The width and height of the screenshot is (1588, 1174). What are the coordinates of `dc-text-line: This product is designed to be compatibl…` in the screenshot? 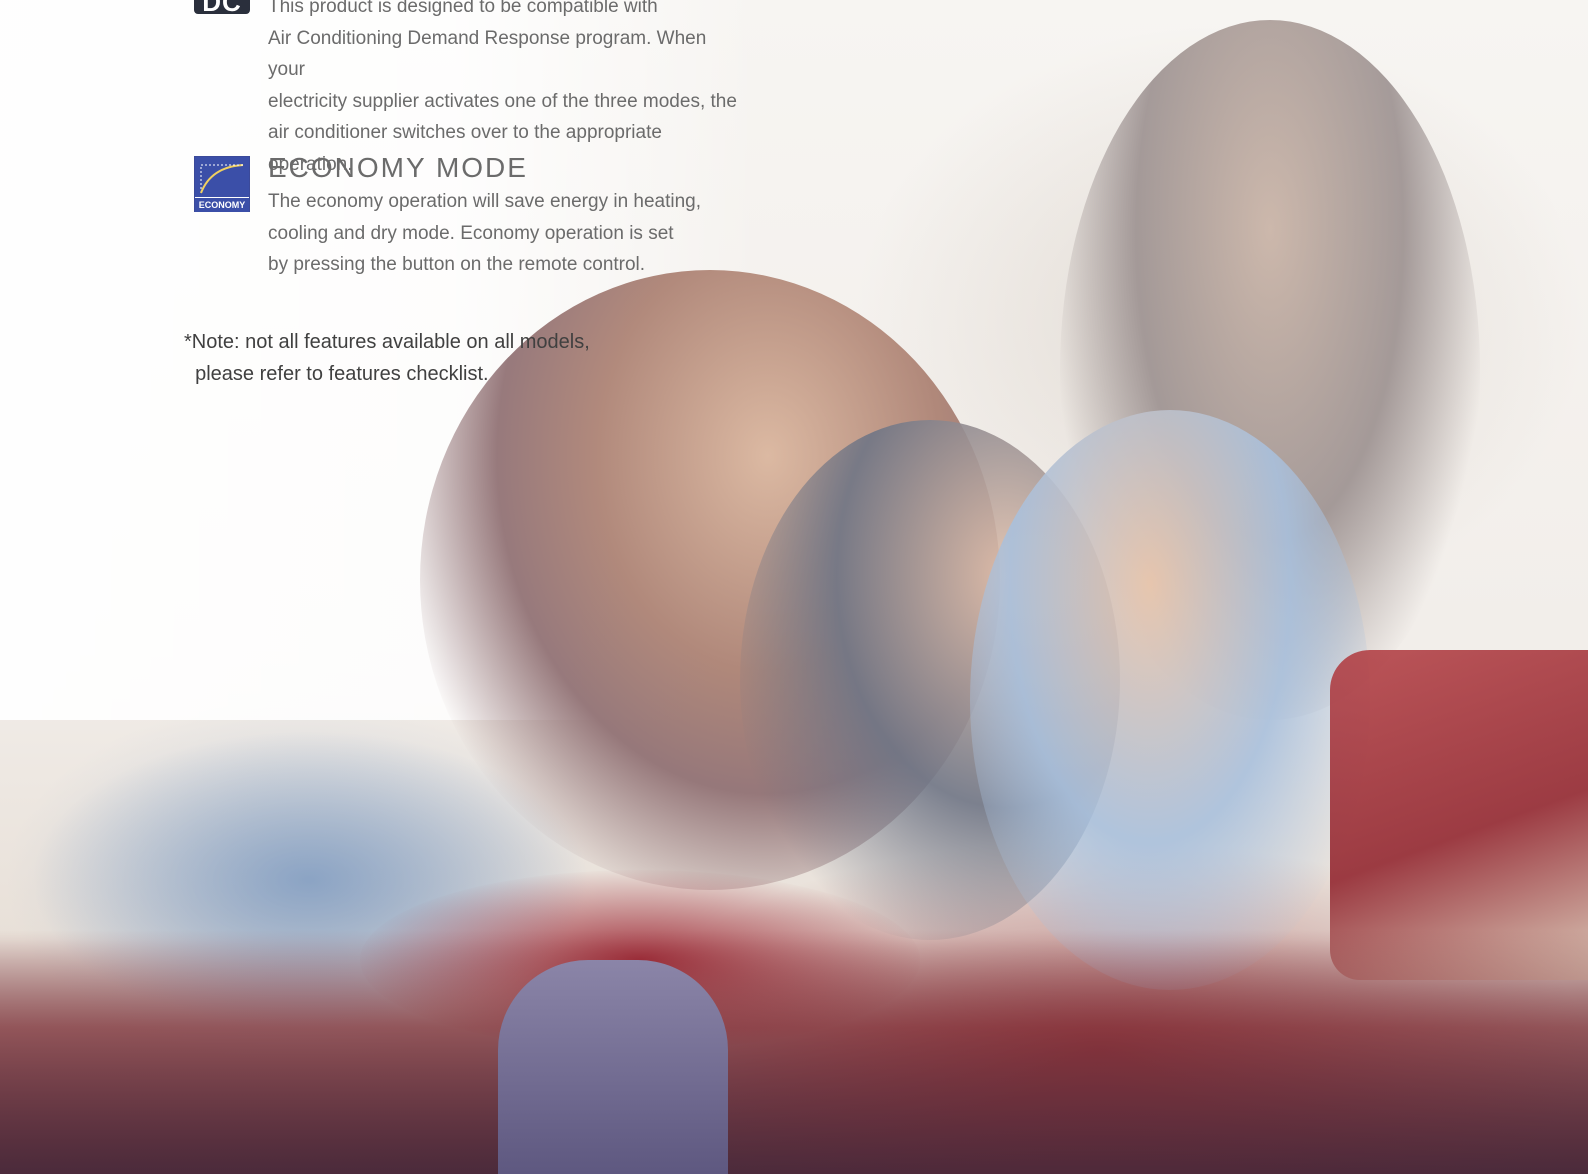 It's located at (463, 8).